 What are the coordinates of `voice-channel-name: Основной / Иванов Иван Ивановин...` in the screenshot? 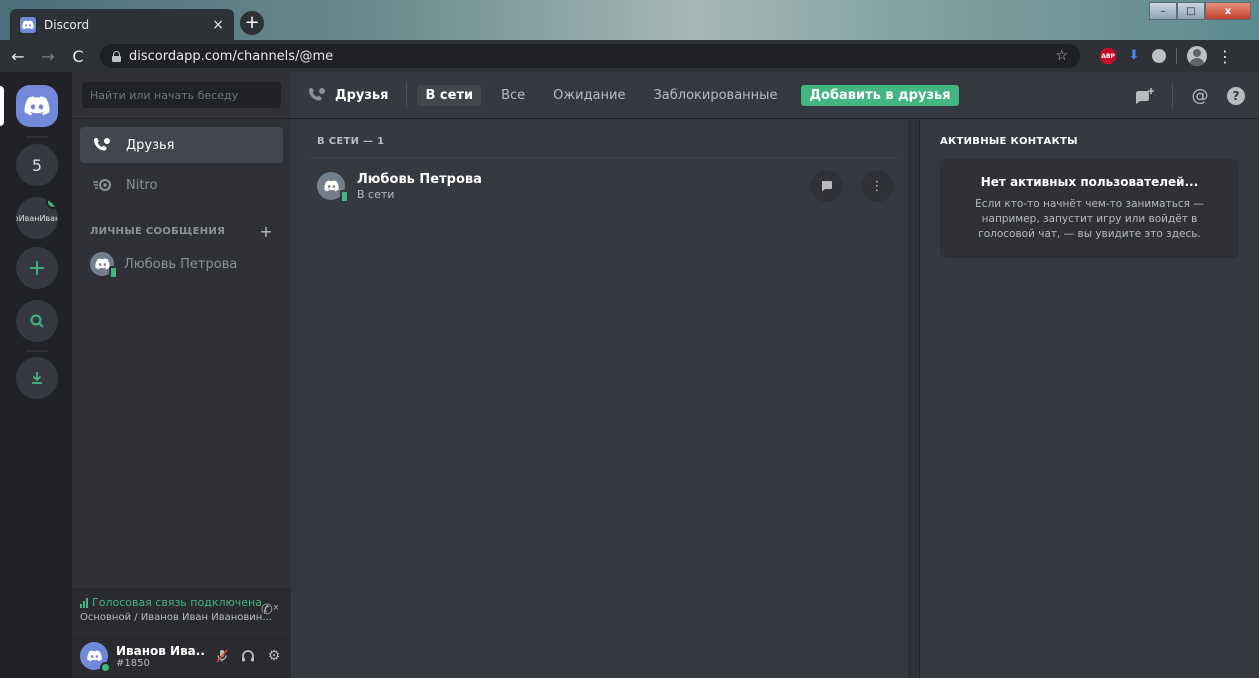 It's located at (181, 617).